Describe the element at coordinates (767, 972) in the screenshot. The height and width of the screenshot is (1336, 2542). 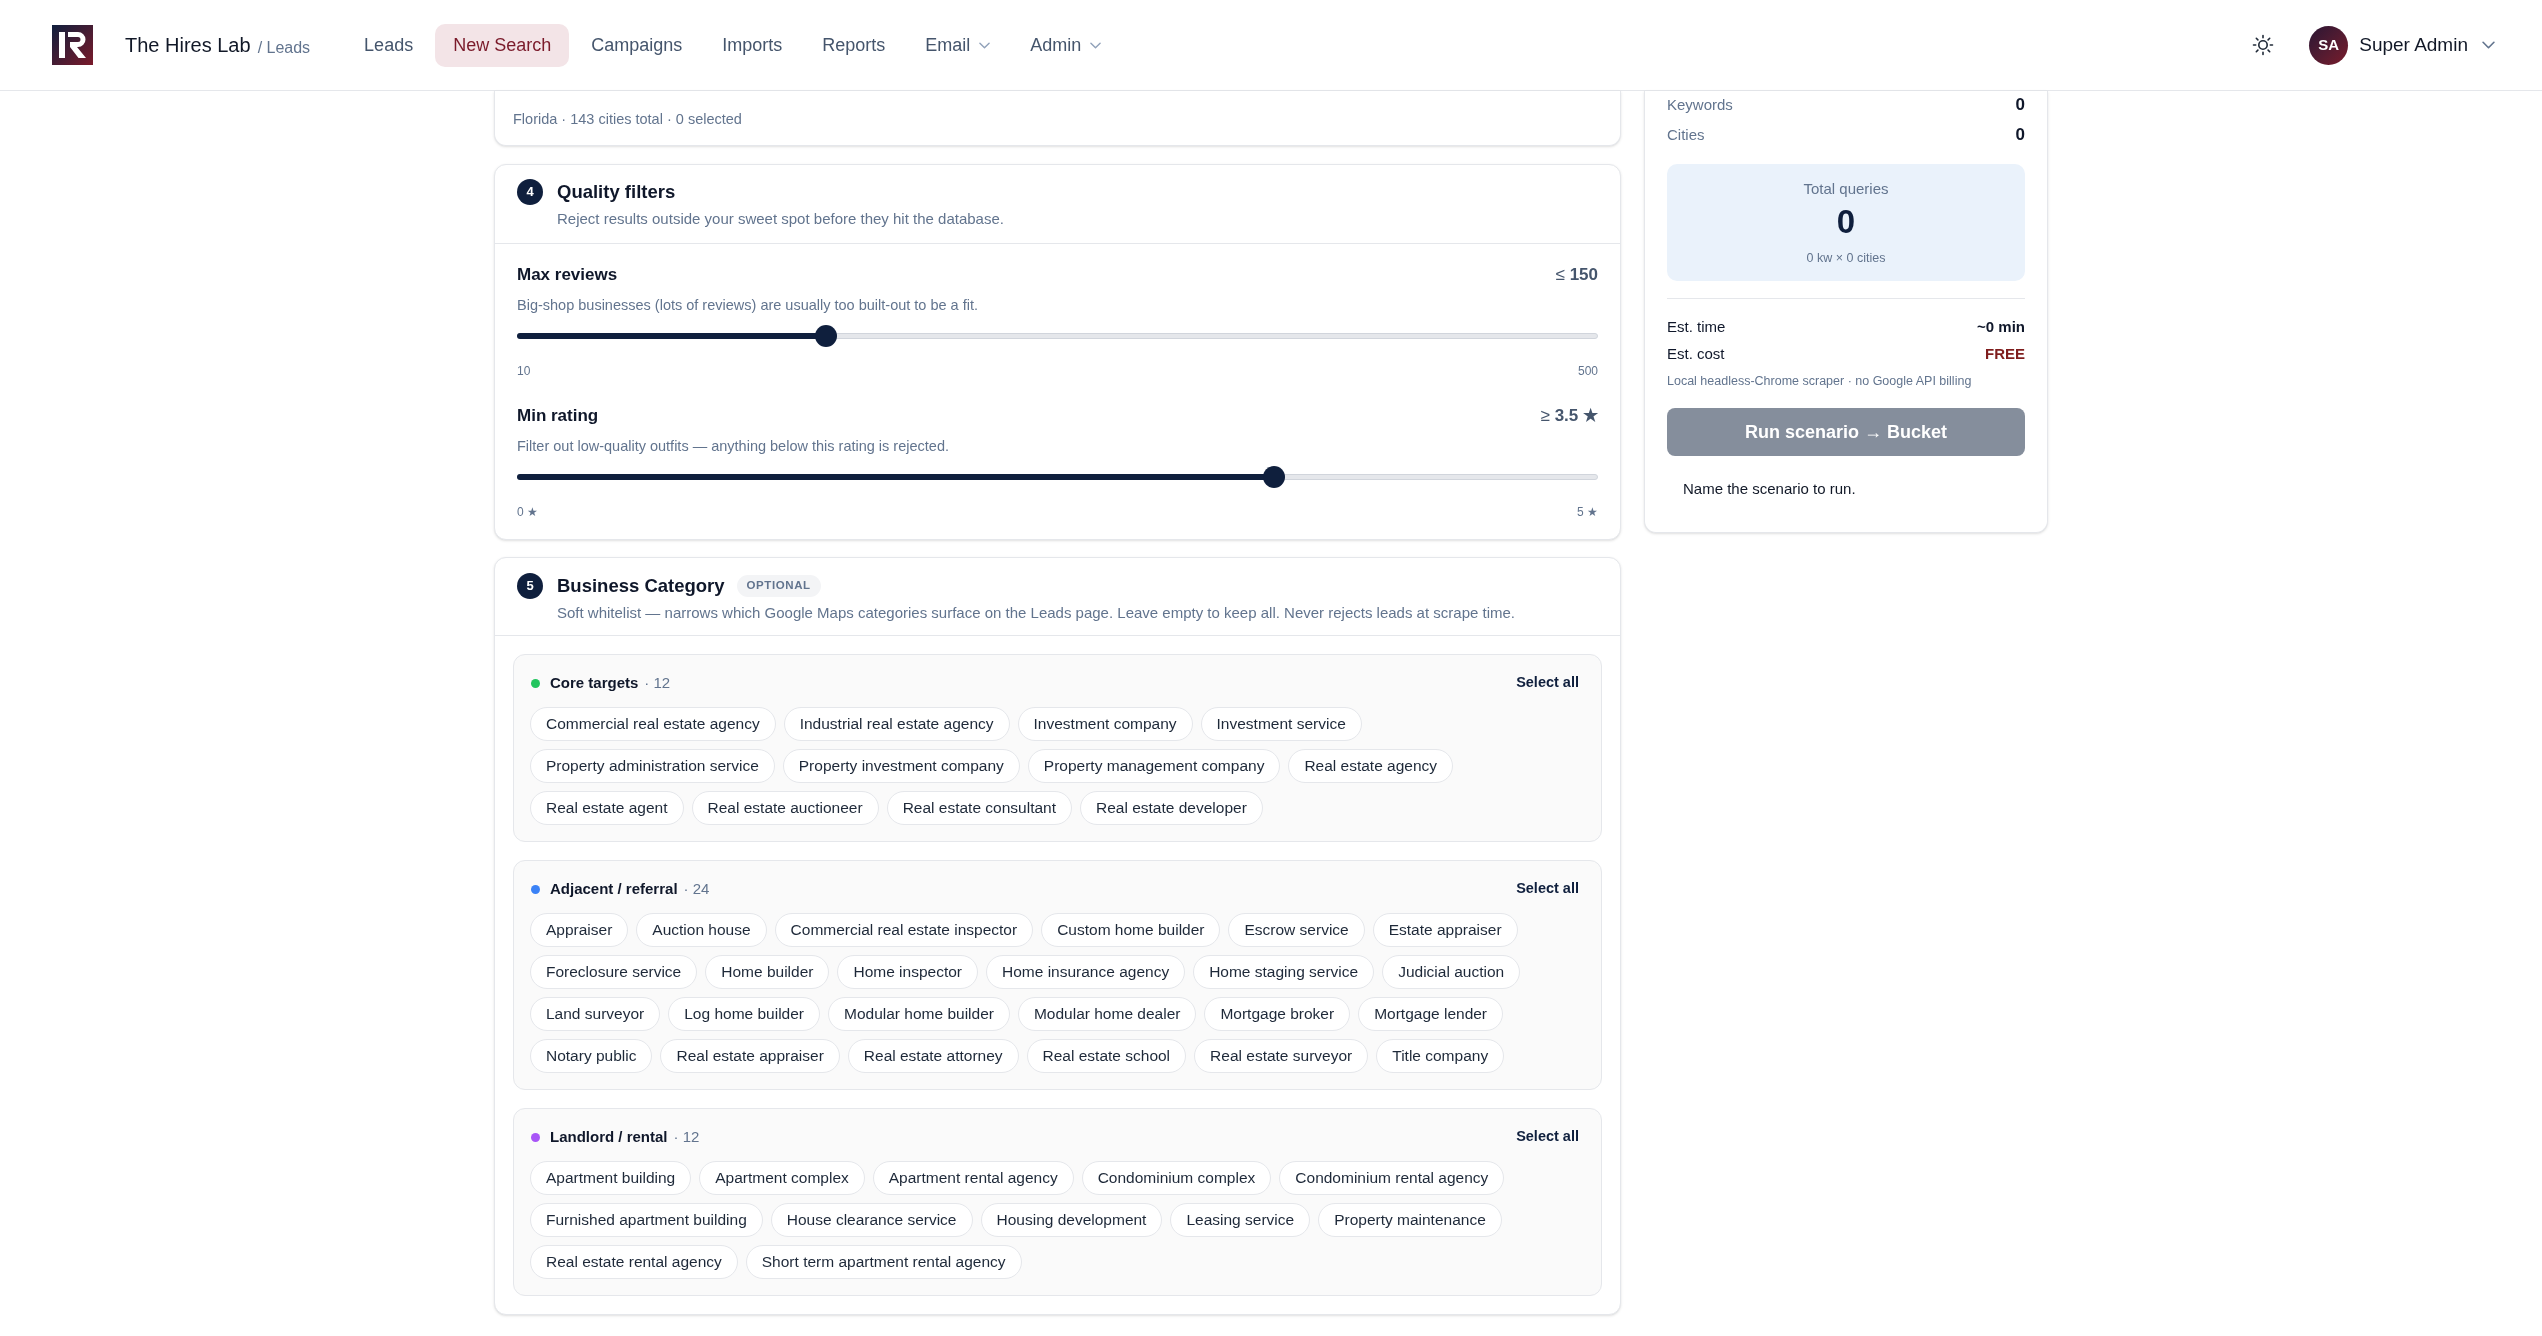
I see `category-chip: Home builder` at that location.